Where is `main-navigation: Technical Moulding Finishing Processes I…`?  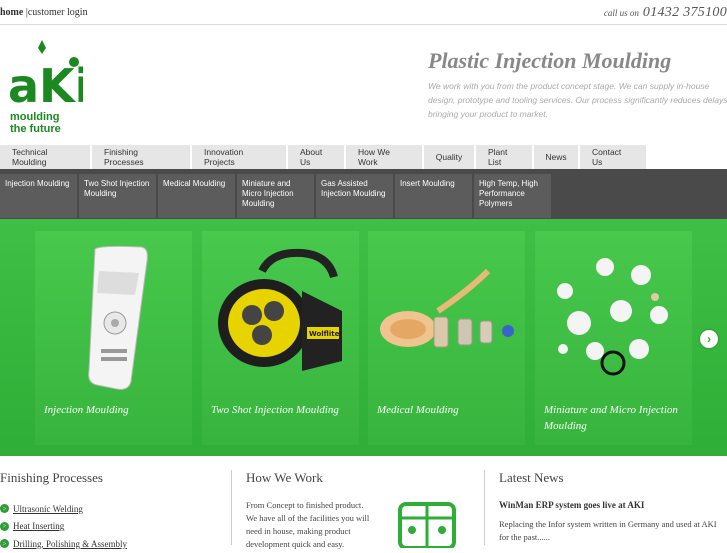 main-navigation: Technical Moulding Finishing Processes I… is located at coordinates (324, 157).